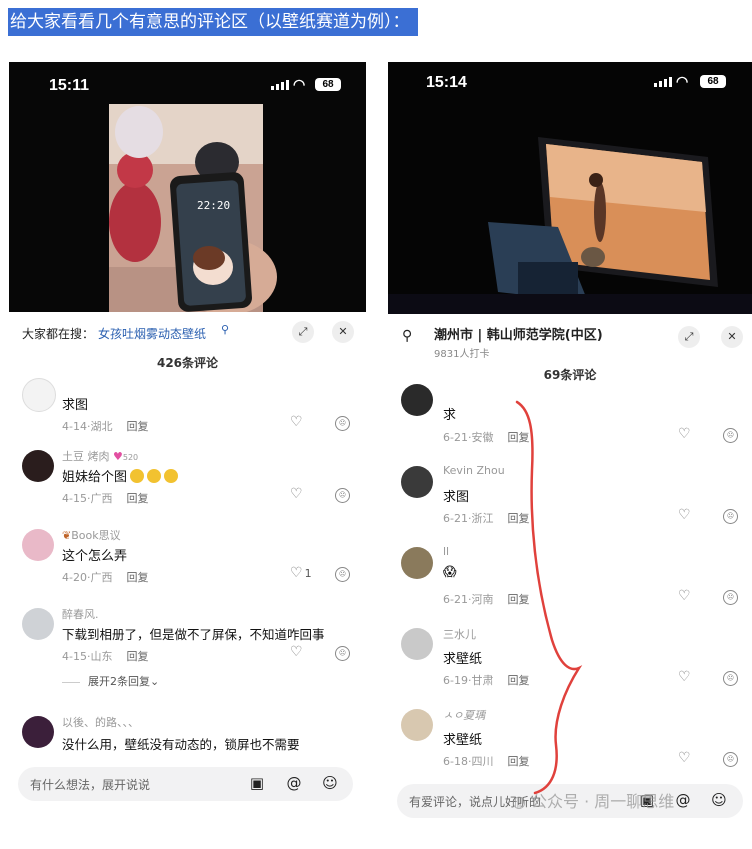  I want to click on status-bar: 15:14 ◠ 68, so click(570, 82).